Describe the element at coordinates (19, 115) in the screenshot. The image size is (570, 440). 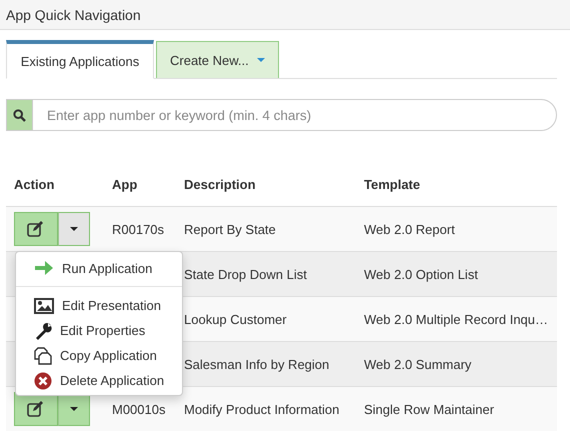
I see `search-icon` at that location.